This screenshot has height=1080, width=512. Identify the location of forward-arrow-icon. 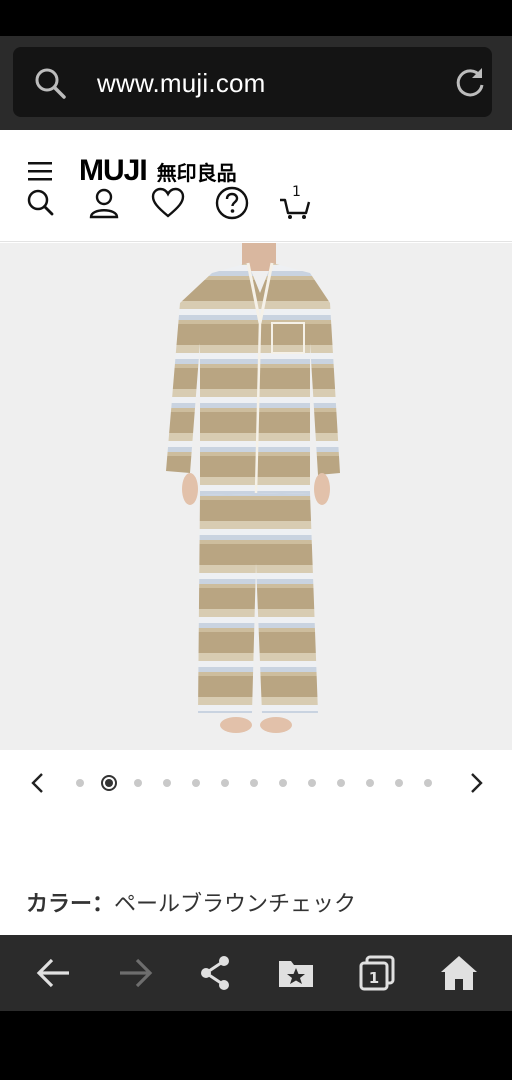
(135, 973).